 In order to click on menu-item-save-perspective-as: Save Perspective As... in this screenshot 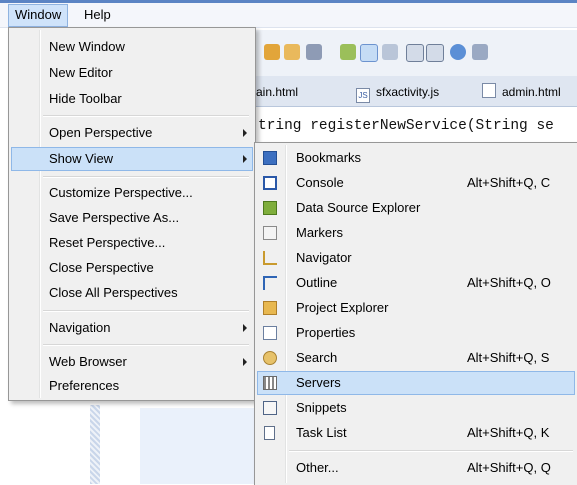, I will do `click(132, 218)`.